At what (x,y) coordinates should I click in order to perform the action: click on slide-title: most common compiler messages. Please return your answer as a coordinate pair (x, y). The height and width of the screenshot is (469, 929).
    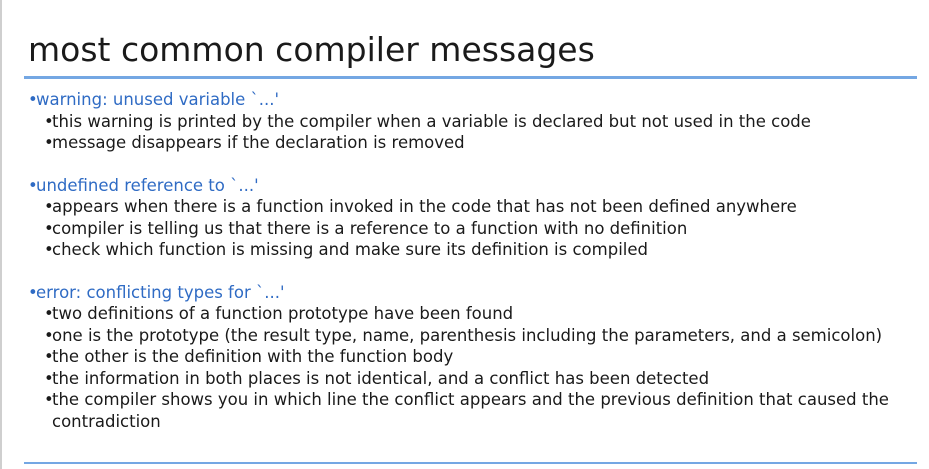
    Looking at the image, I should click on (311, 49).